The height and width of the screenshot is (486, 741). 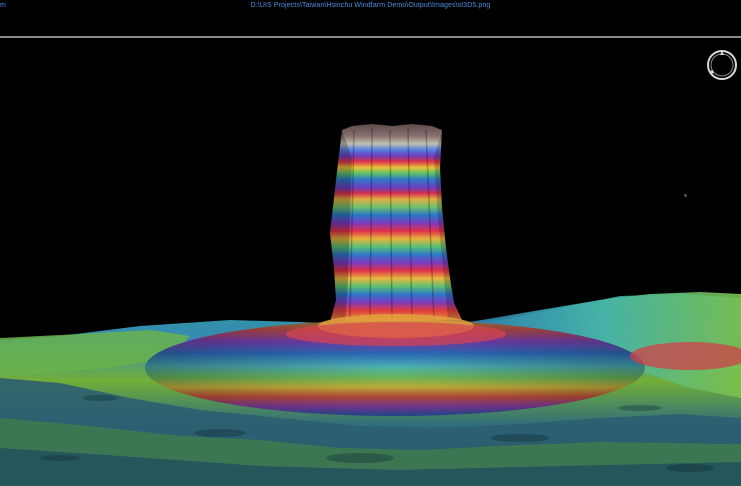 I want to click on compass-icon, so click(x=722, y=65).